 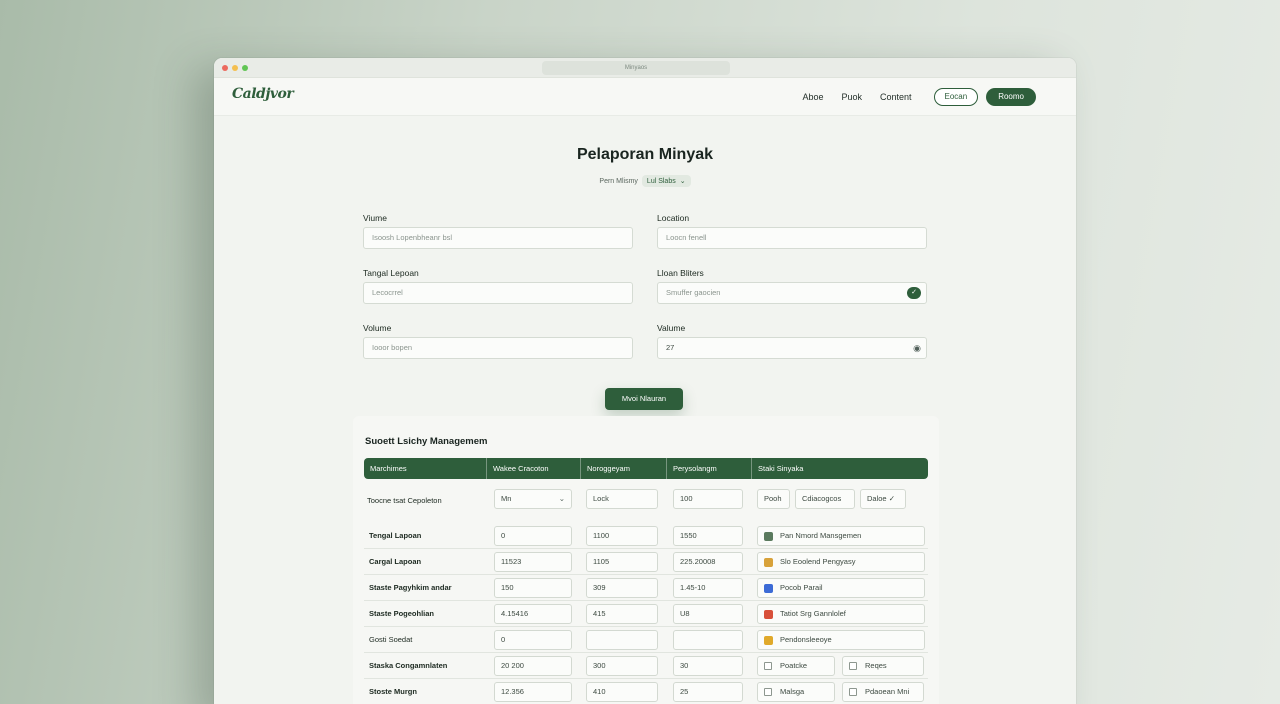 I want to click on close-dot-icon, so click(x=225, y=68).